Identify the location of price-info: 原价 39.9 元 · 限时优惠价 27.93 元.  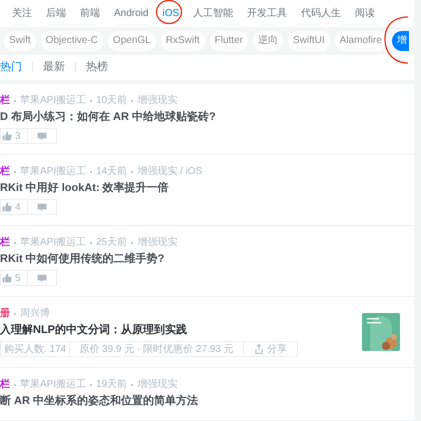
(157, 349).